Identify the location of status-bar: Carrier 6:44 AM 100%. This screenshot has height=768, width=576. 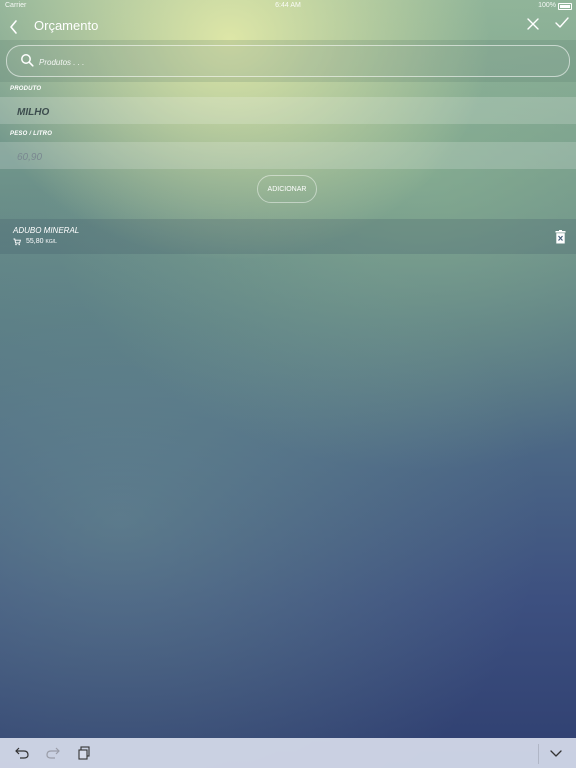
(288, 6).